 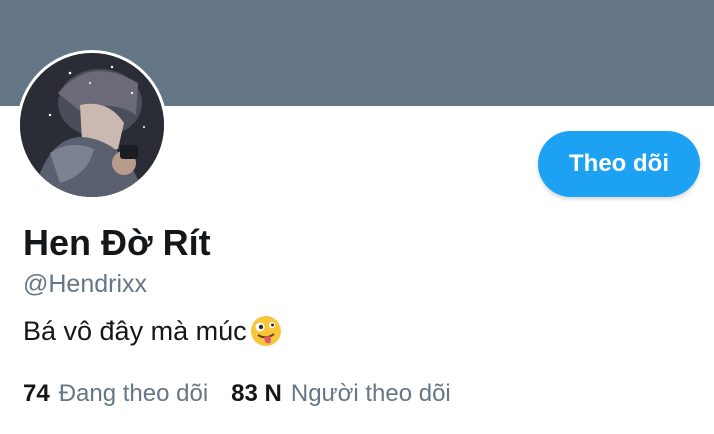 What do you see at coordinates (133, 393) in the screenshot?
I see `following-label: Đang theo dõi` at bounding box center [133, 393].